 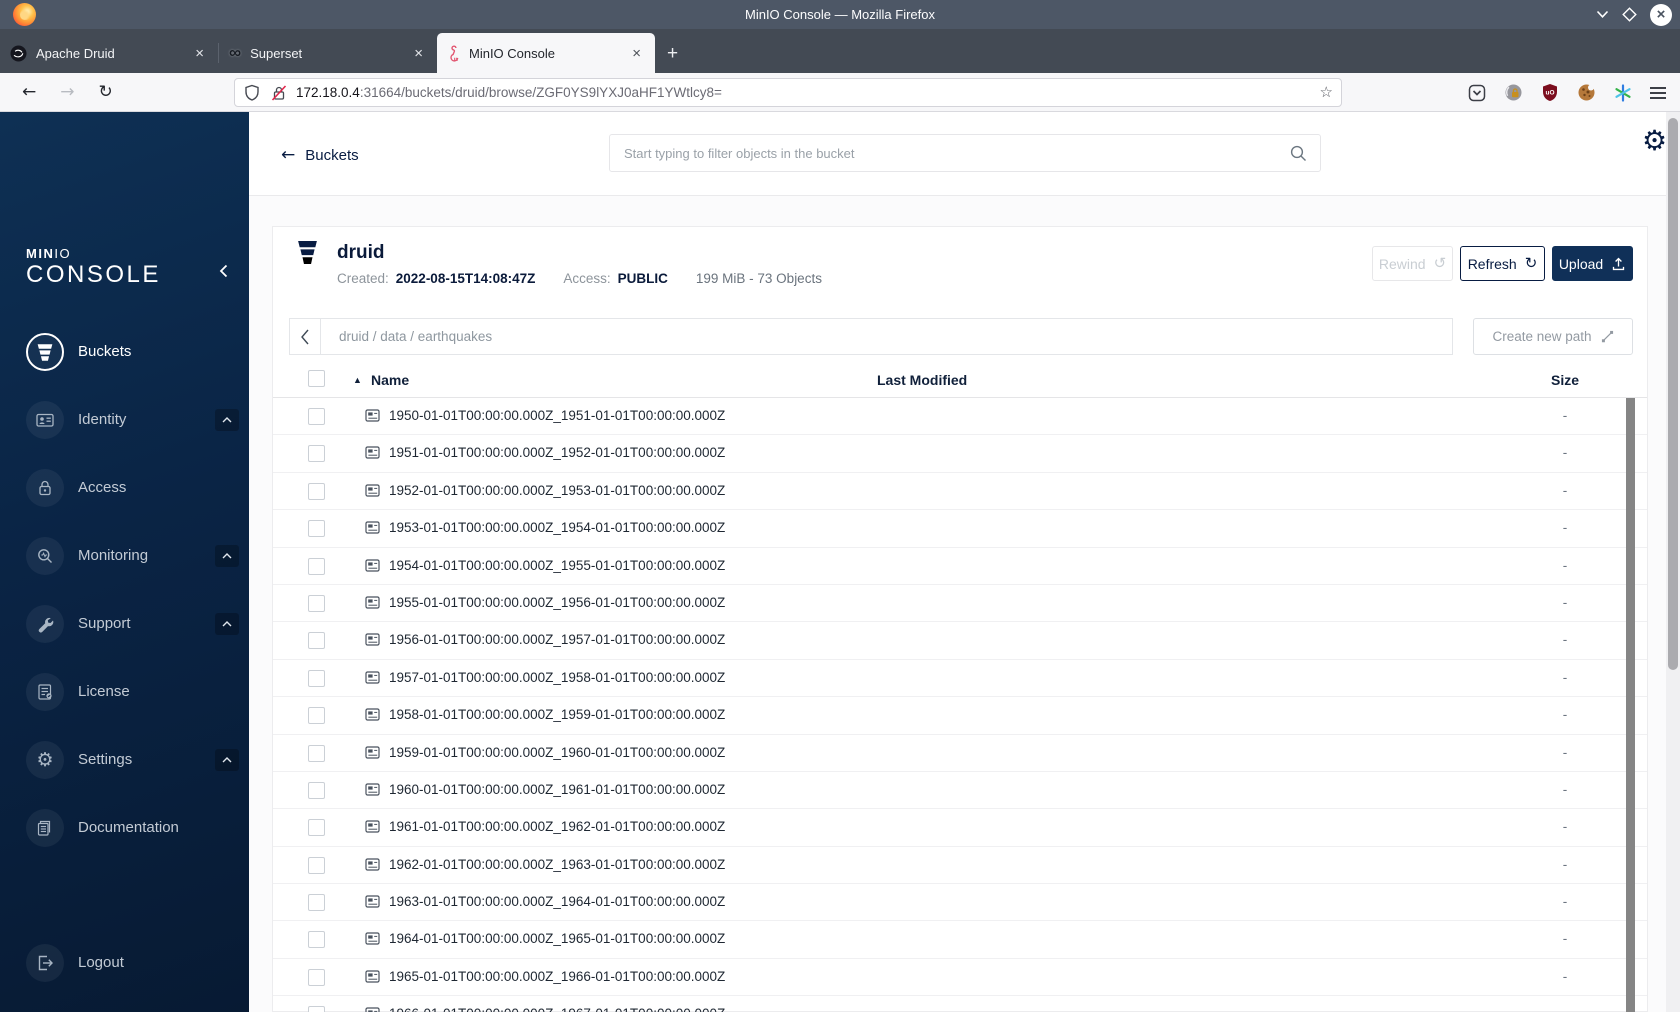 I want to click on sidebar-item-buckets: Buckets, so click(x=124, y=353).